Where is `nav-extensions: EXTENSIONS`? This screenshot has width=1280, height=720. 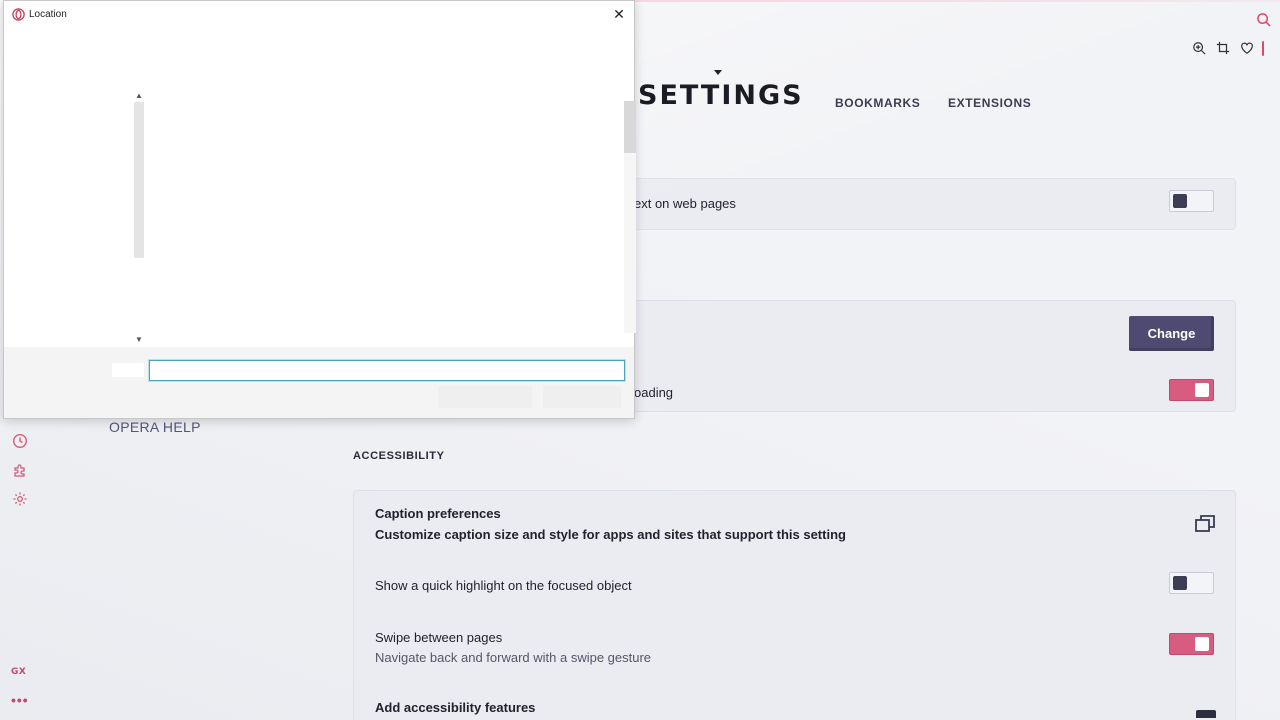
nav-extensions: EXTENSIONS is located at coordinates (989, 103).